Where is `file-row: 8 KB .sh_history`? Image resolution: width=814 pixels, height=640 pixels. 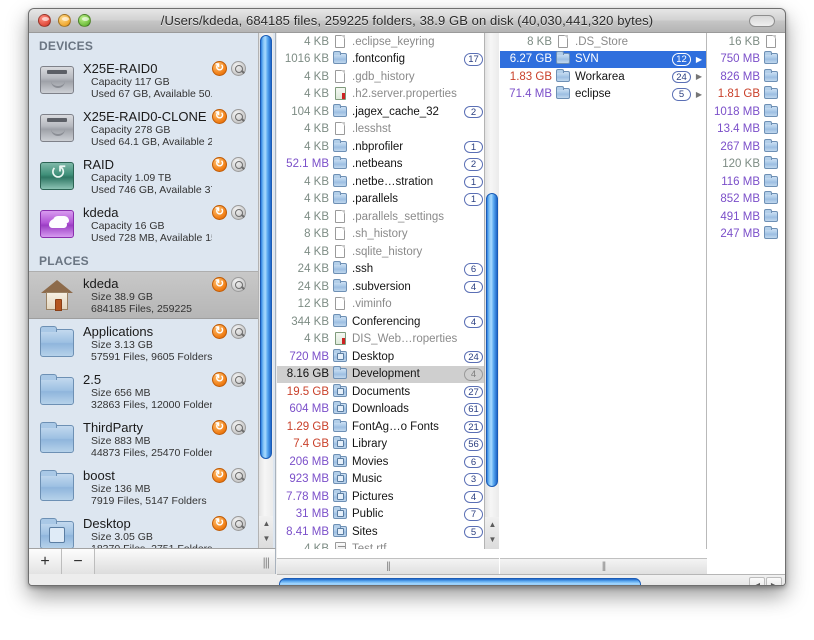 file-row: 8 KB .sh_history is located at coordinates (387, 235).